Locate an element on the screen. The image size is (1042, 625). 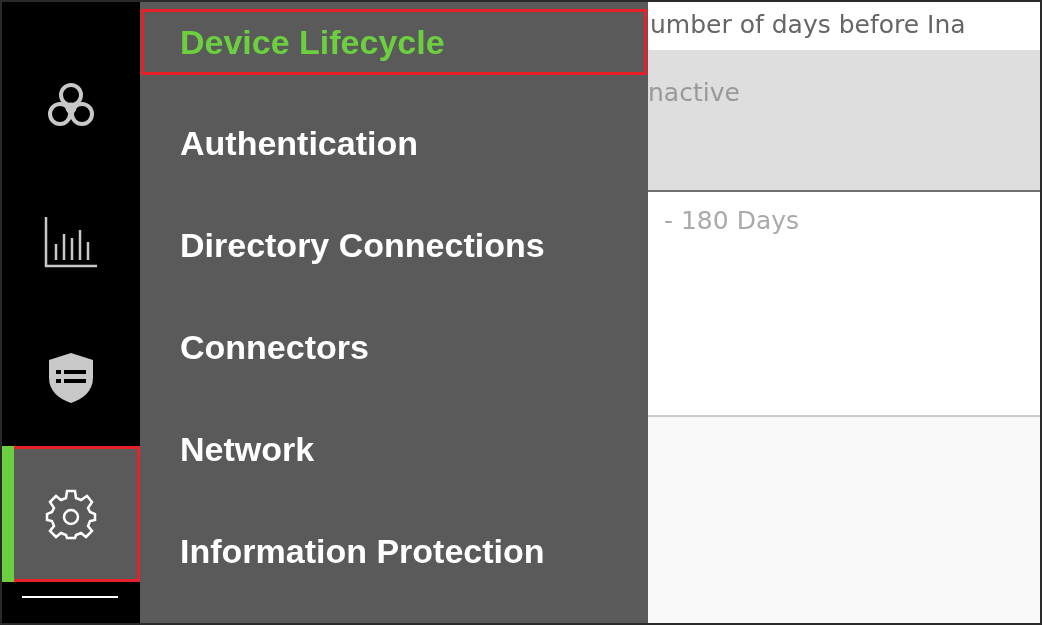
menu-item: Network is located at coordinates (394, 449).